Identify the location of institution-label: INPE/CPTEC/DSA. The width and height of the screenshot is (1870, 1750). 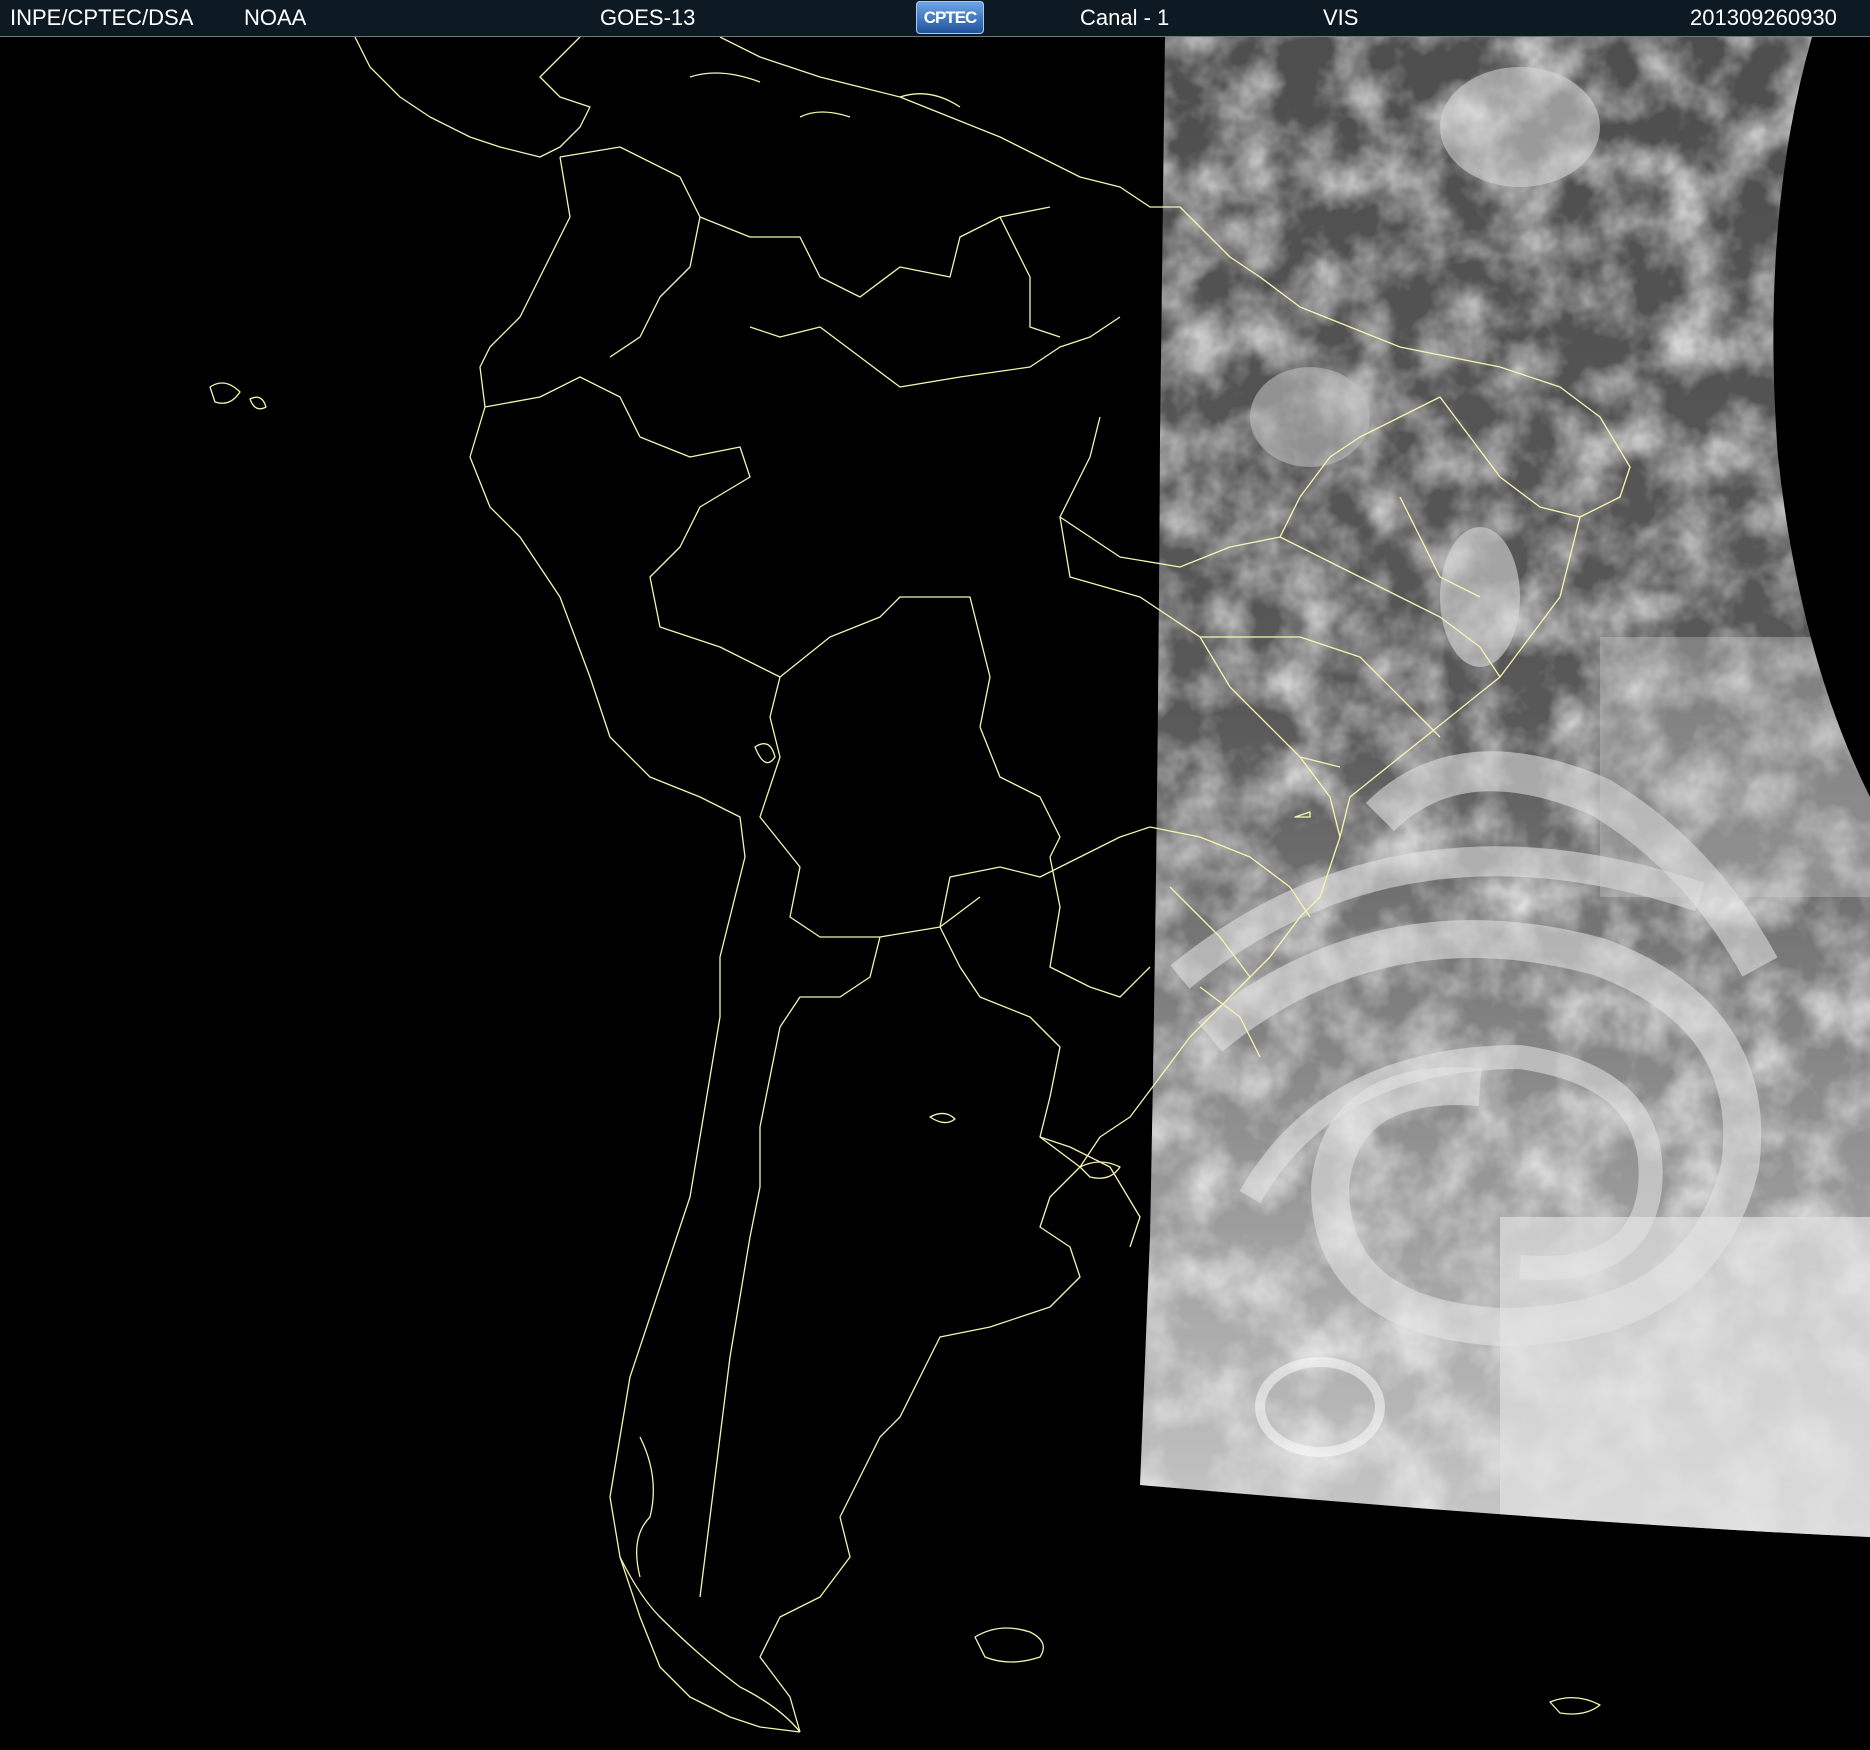
(102, 17).